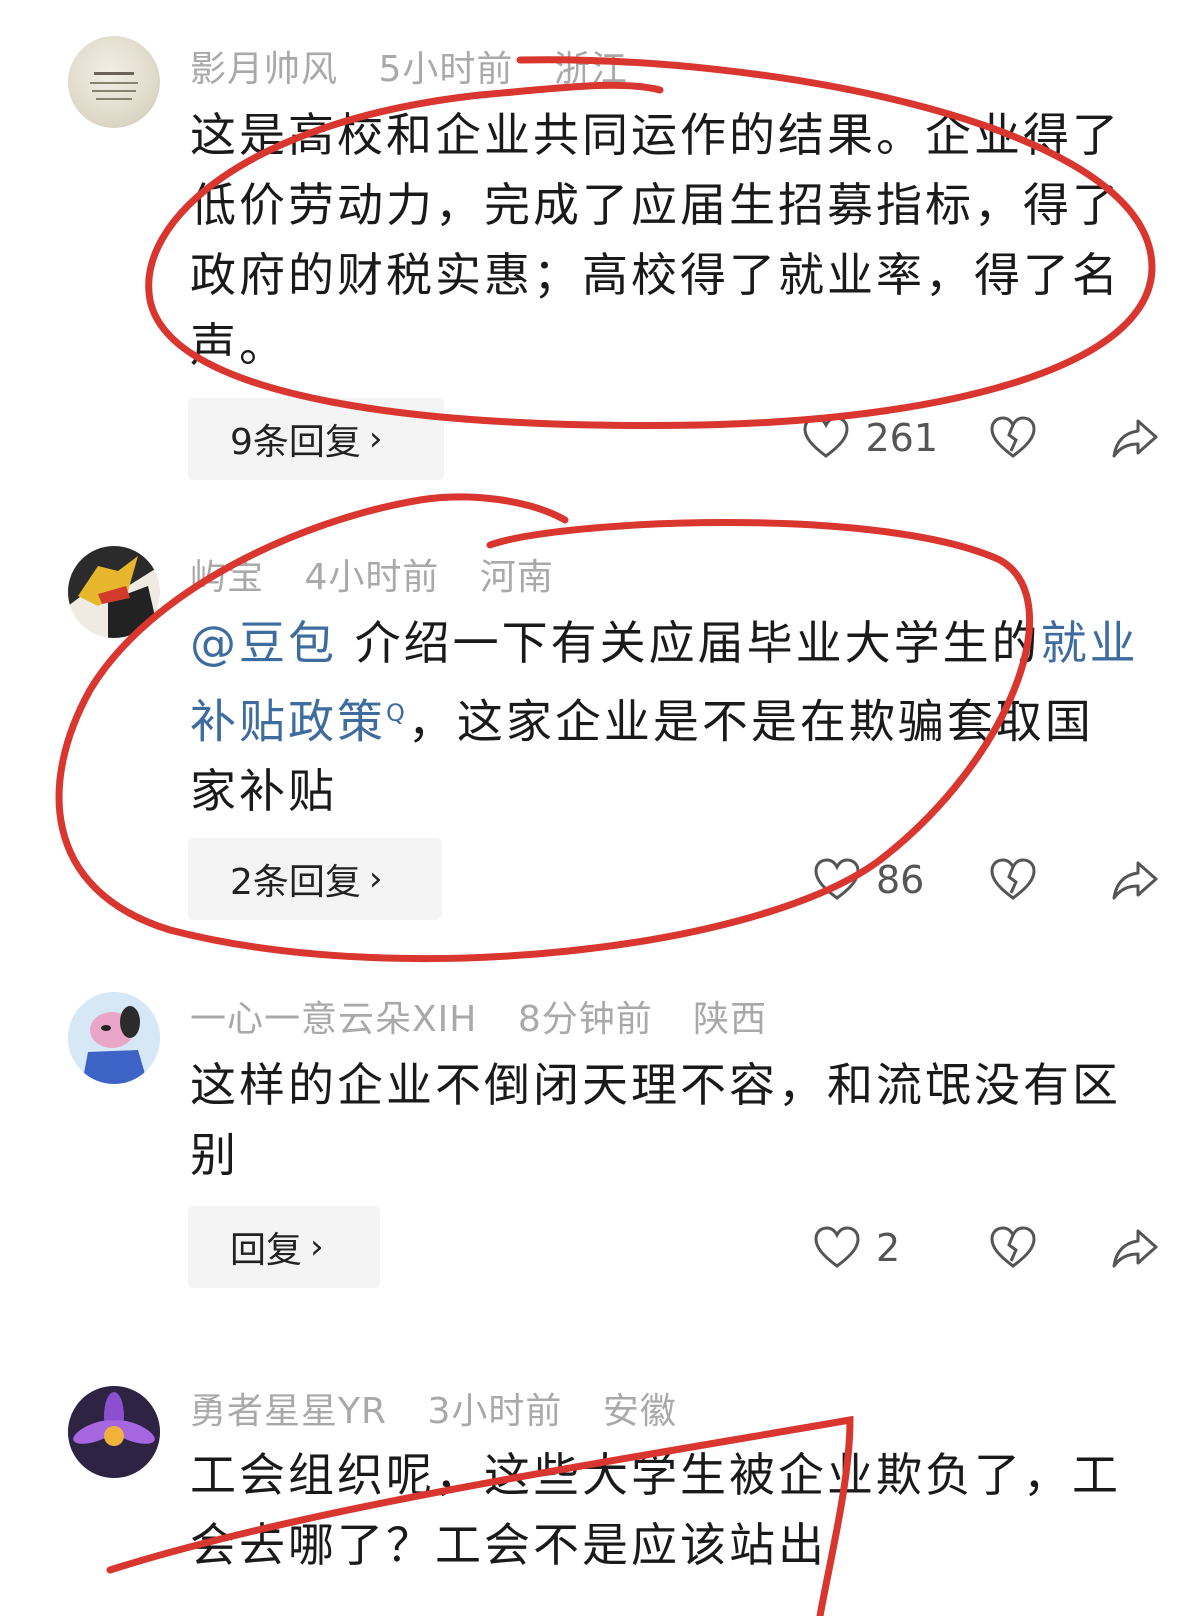  I want to click on comment-text: 工会组织呢，这些大学生被企业欺负了，工会去哪了？工会不是应该站出, so click(655, 1510).